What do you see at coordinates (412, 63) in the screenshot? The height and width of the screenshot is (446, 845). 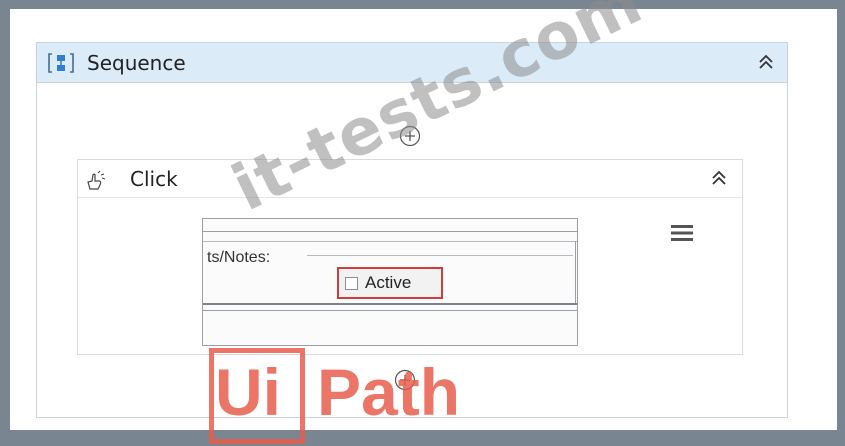 I see `sequence-header: Sequence` at bounding box center [412, 63].